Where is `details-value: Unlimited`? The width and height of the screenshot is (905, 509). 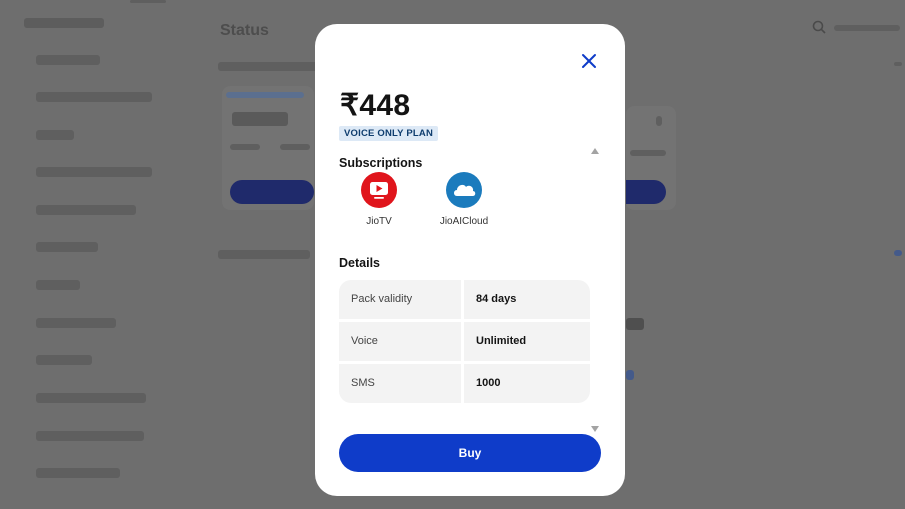 details-value: Unlimited is located at coordinates (527, 341).